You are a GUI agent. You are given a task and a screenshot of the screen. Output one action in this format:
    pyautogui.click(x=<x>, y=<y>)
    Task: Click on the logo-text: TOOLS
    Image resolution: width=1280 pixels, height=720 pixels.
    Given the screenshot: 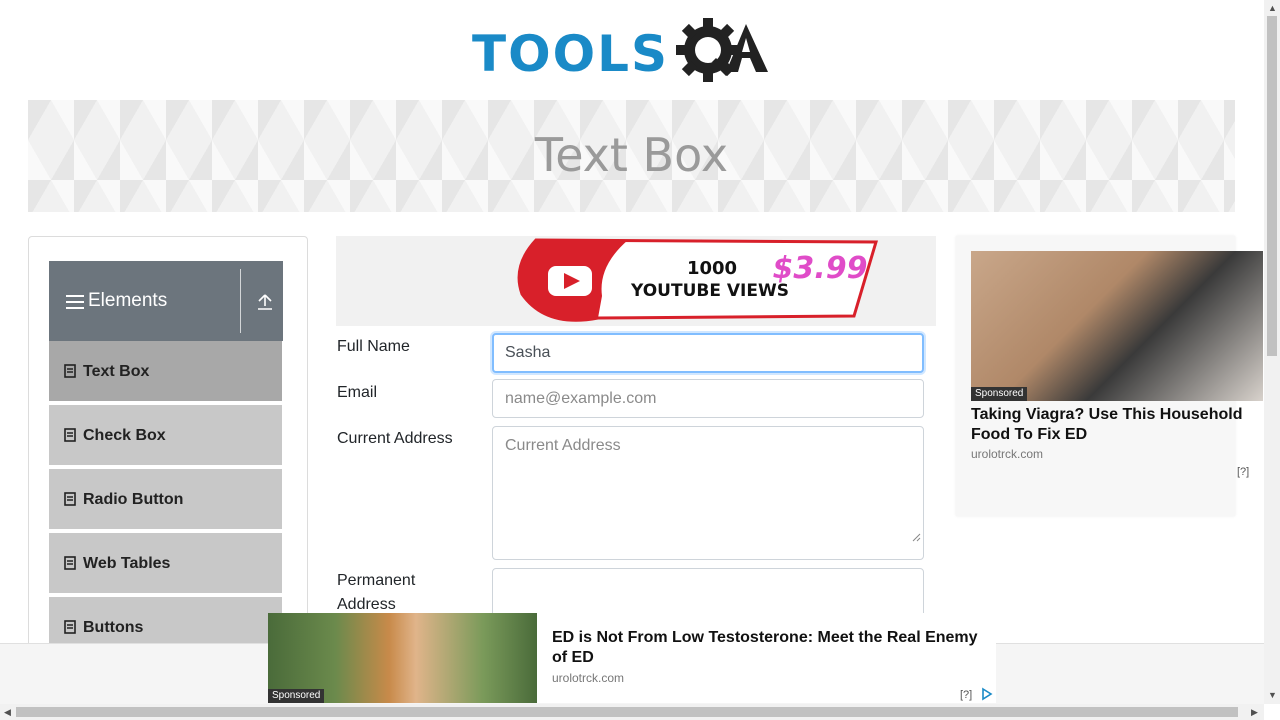 What is the action you would take?
    pyautogui.click(x=570, y=54)
    